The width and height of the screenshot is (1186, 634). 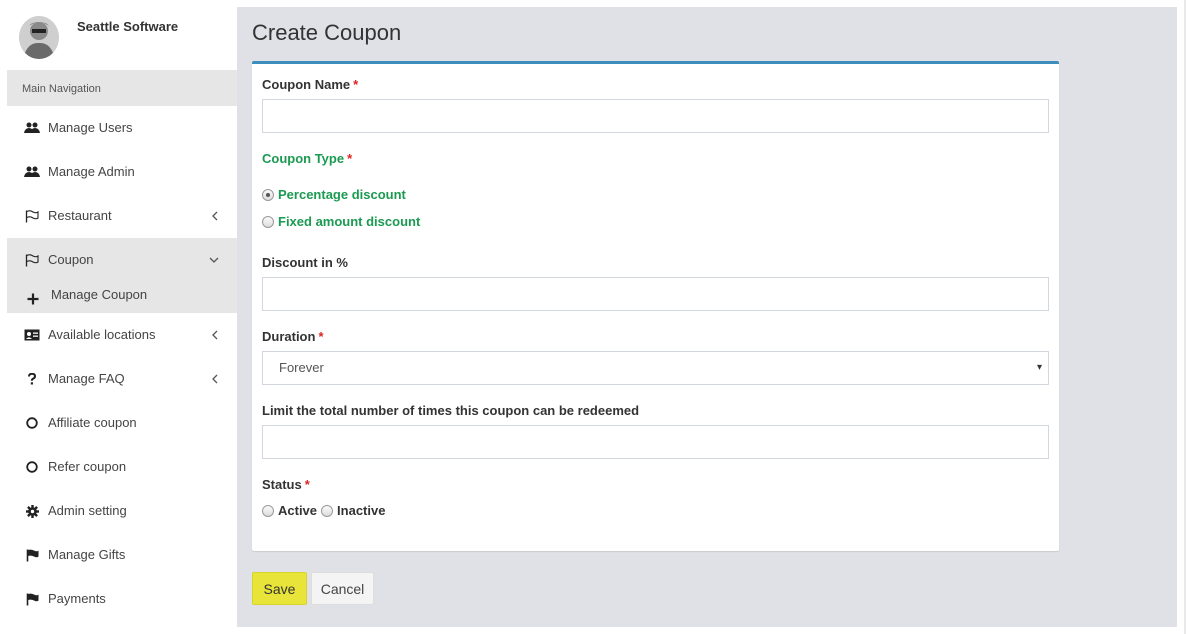 I want to click on nav-item-available-locations: Available locations, so click(x=122, y=335).